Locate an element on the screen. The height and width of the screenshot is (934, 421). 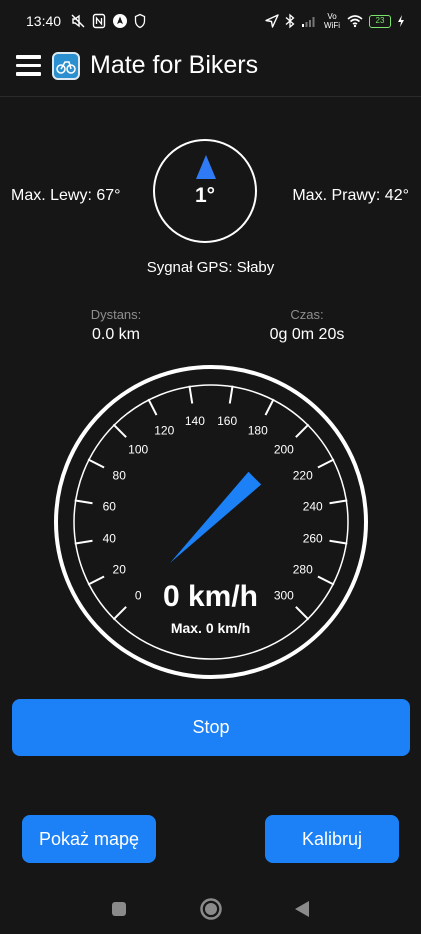
gauge-scale-label: 80 is located at coordinates (120, 476).